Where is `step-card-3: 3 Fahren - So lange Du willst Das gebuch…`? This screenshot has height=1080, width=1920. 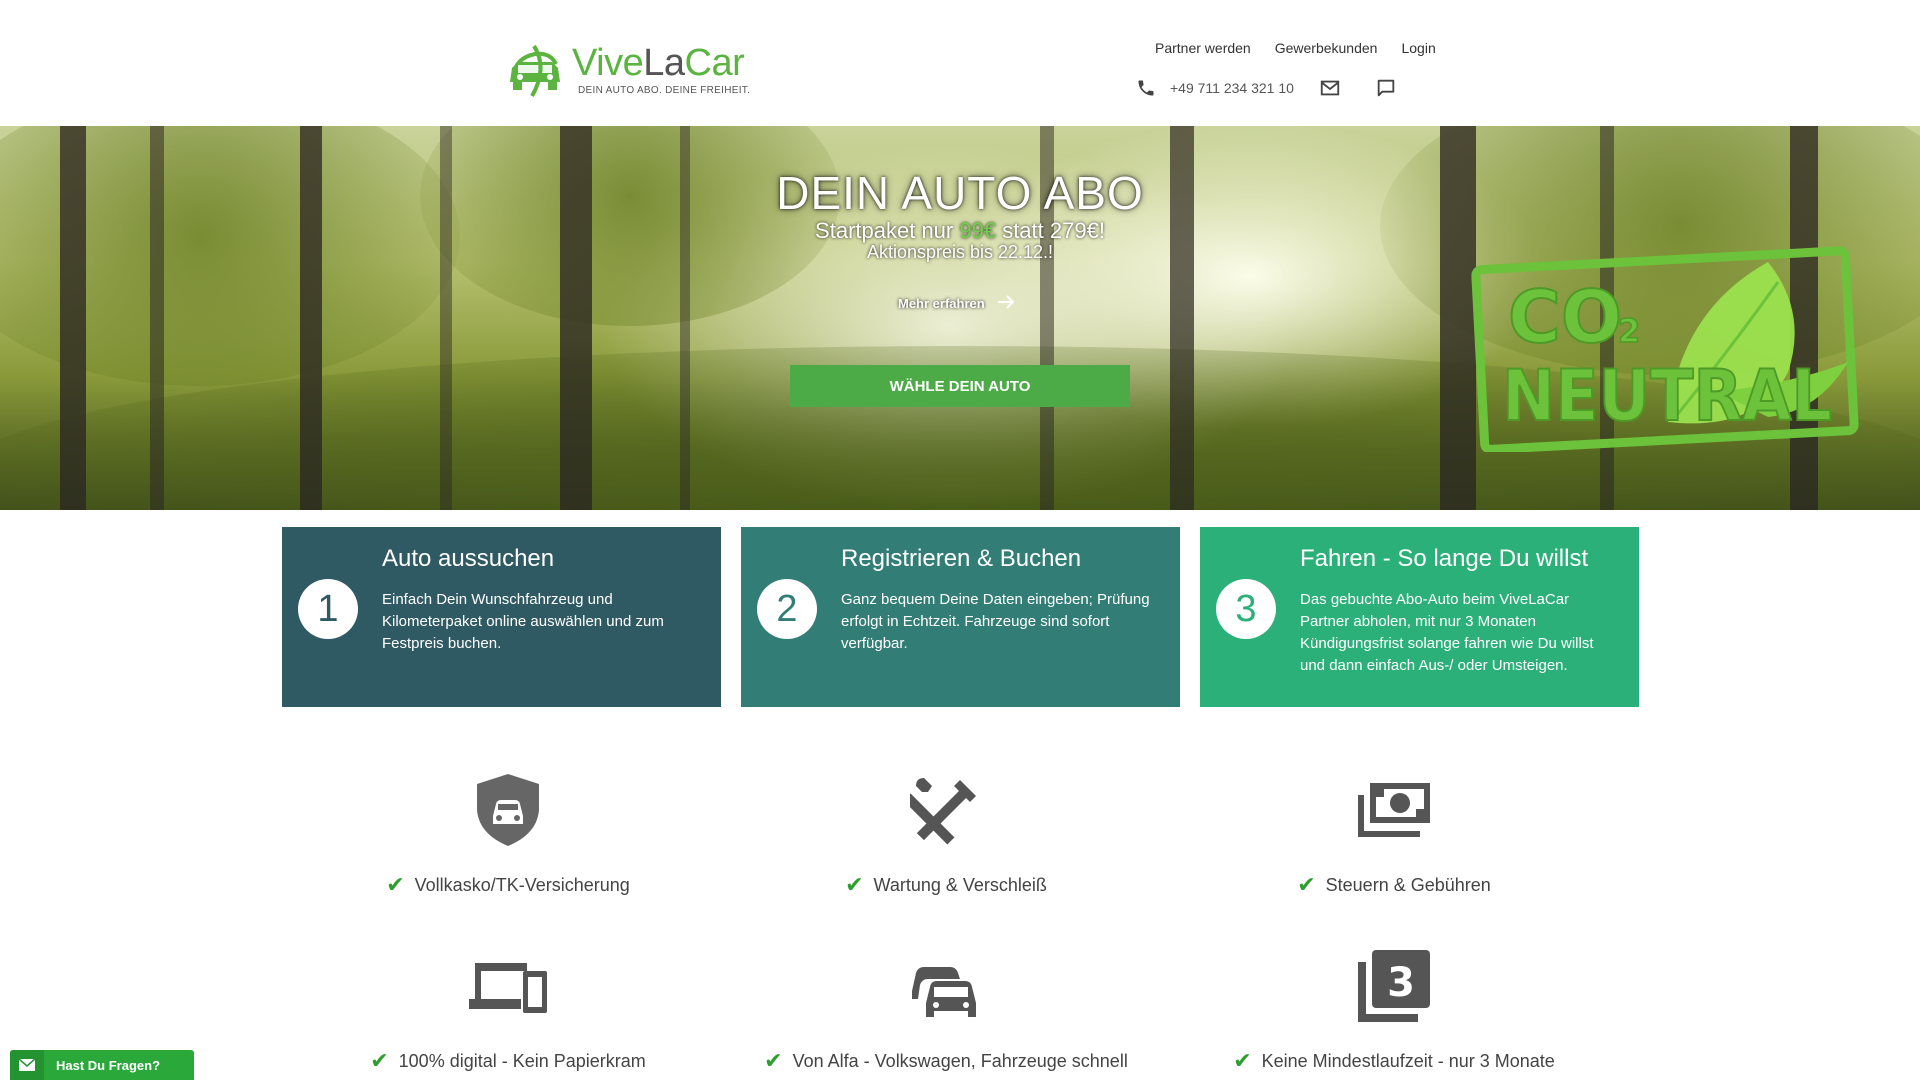
step-card-3: 3 Fahren - So lange Du willst Das gebuch… is located at coordinates (1419, 617).